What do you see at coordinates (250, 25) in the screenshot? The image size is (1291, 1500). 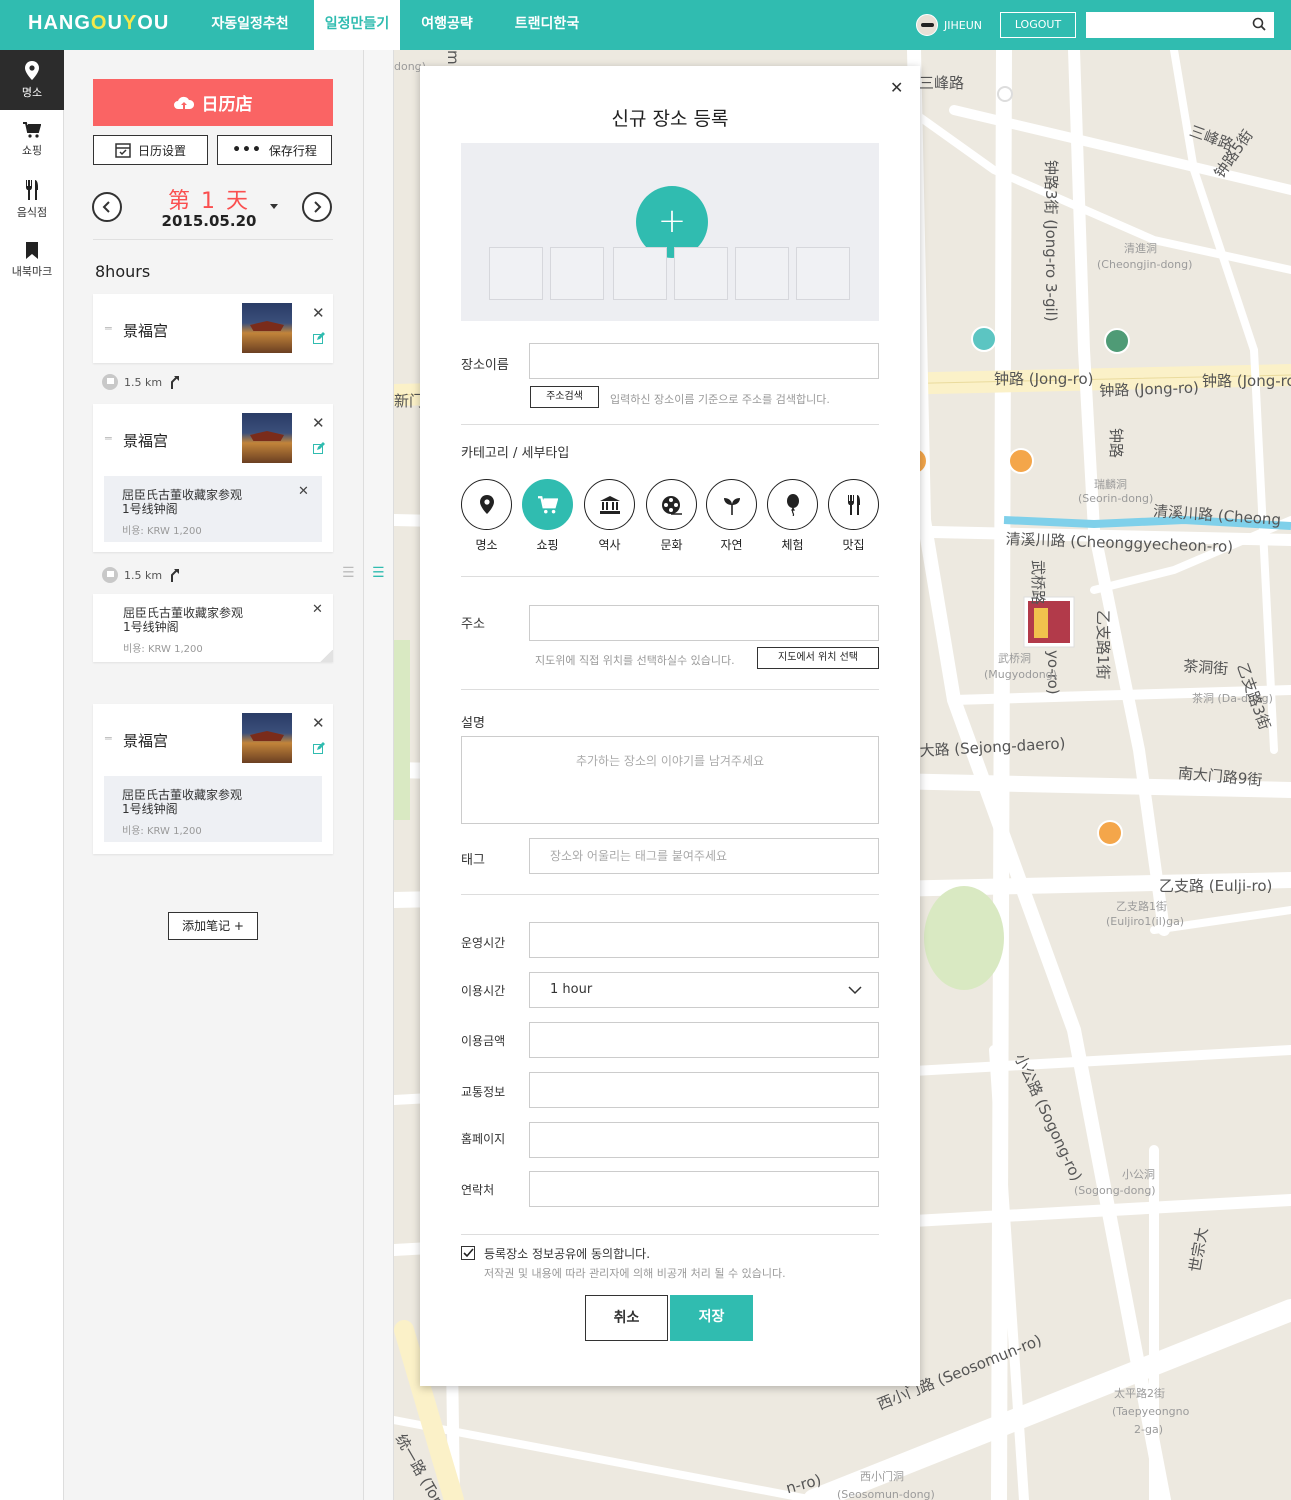 I see `nav-auto-schedule: 자동일정추천` at bounding box center [250, 25].